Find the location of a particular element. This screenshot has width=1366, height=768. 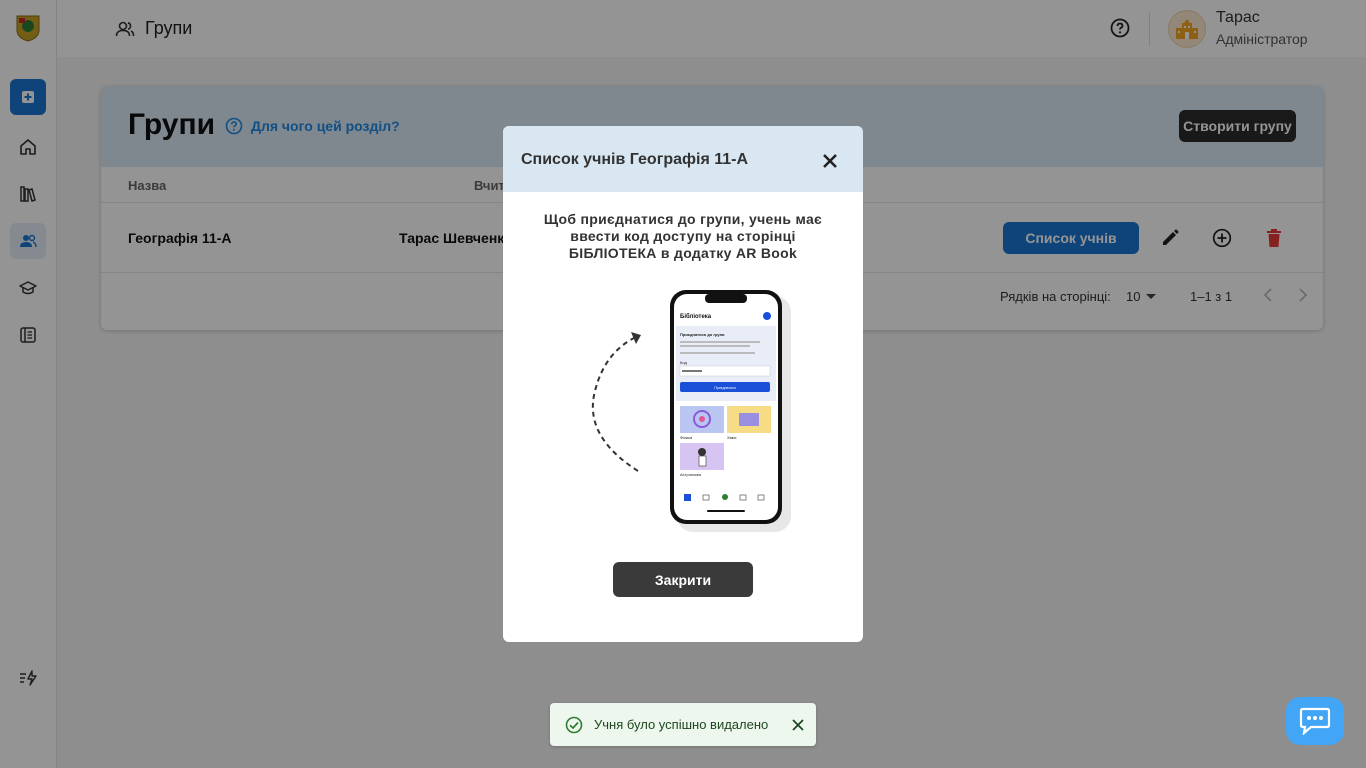

success-toast: Учня було успішно видалено is located at coordinates (683, 724).